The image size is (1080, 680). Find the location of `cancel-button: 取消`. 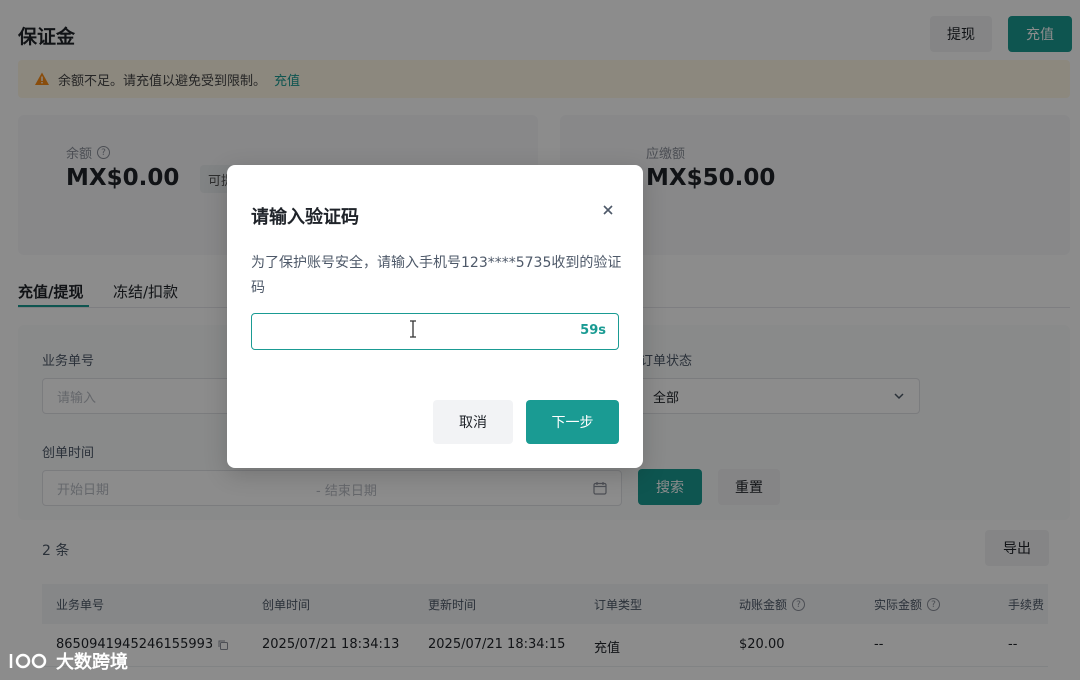

cancel-button: 取消 is located at coordinates (473, 422).